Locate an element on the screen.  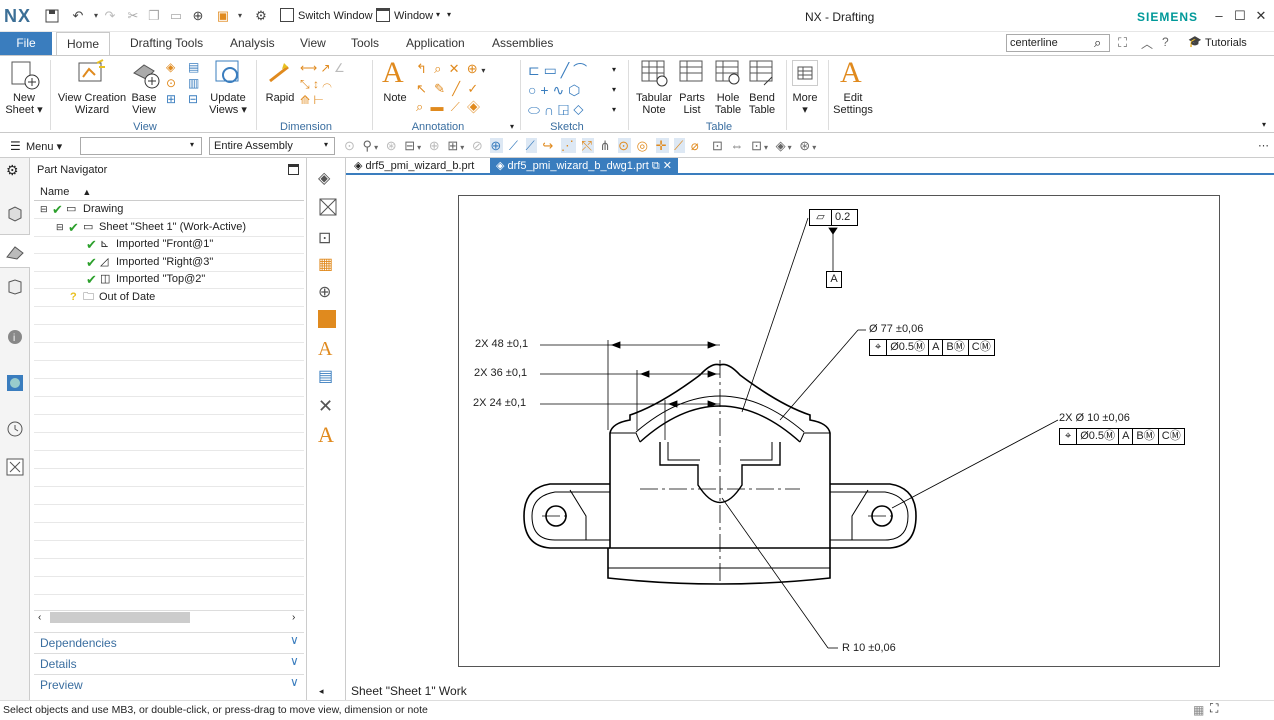
update-tool-icon: ▤ is located at coordinates (329, 377).